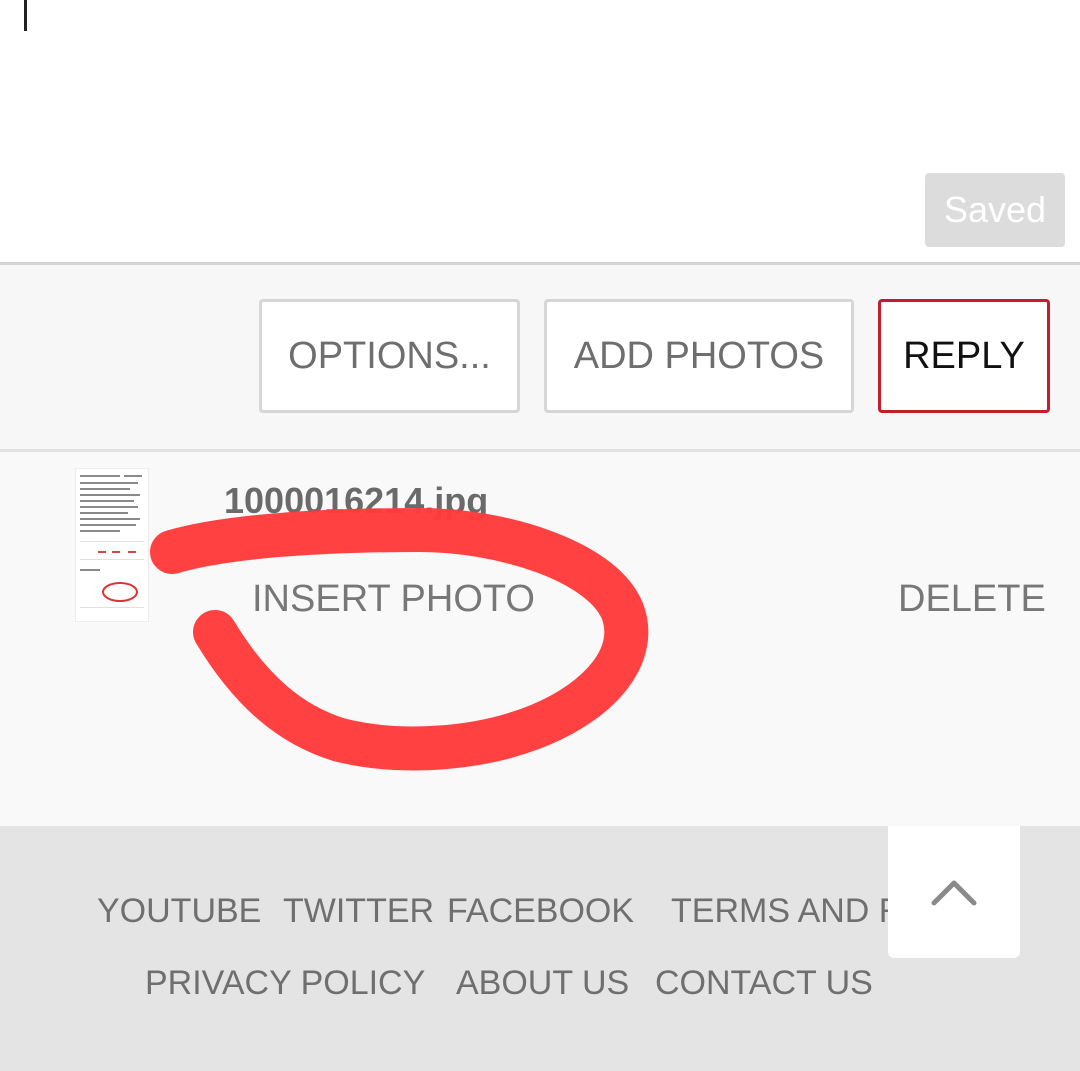 The height and width of the screenshot is (1071, 1080). I want to click on photo-thumbnail, so click(112, 545).